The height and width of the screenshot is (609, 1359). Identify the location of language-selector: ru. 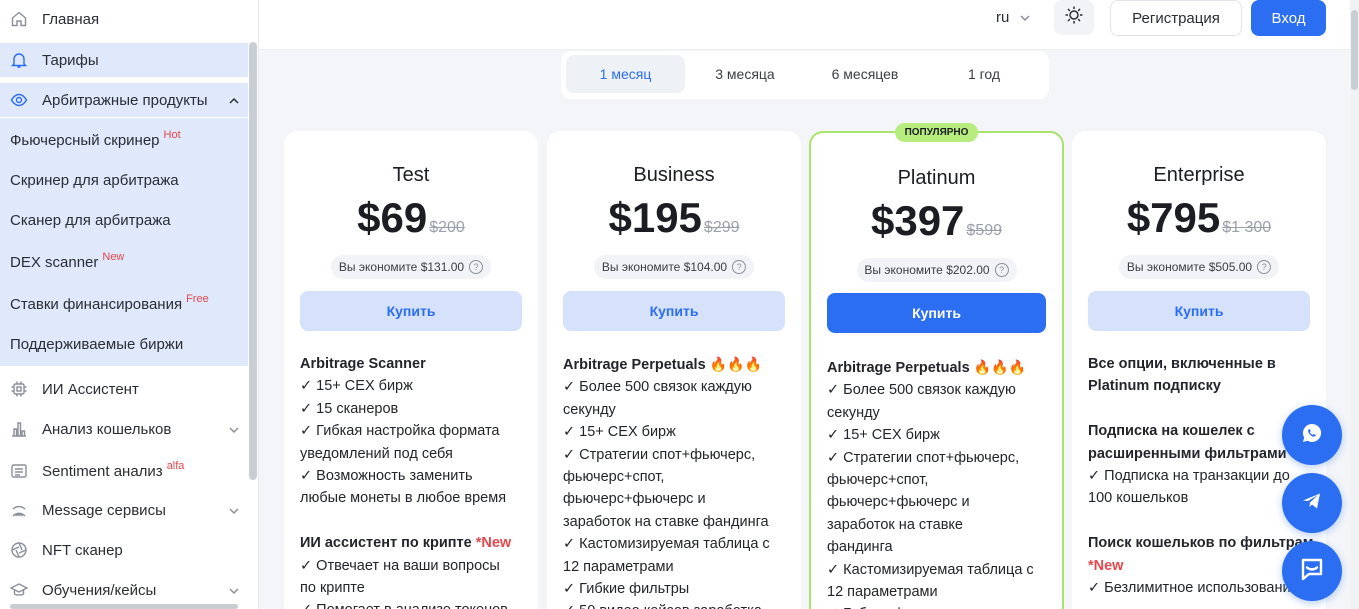
(1018, 17).